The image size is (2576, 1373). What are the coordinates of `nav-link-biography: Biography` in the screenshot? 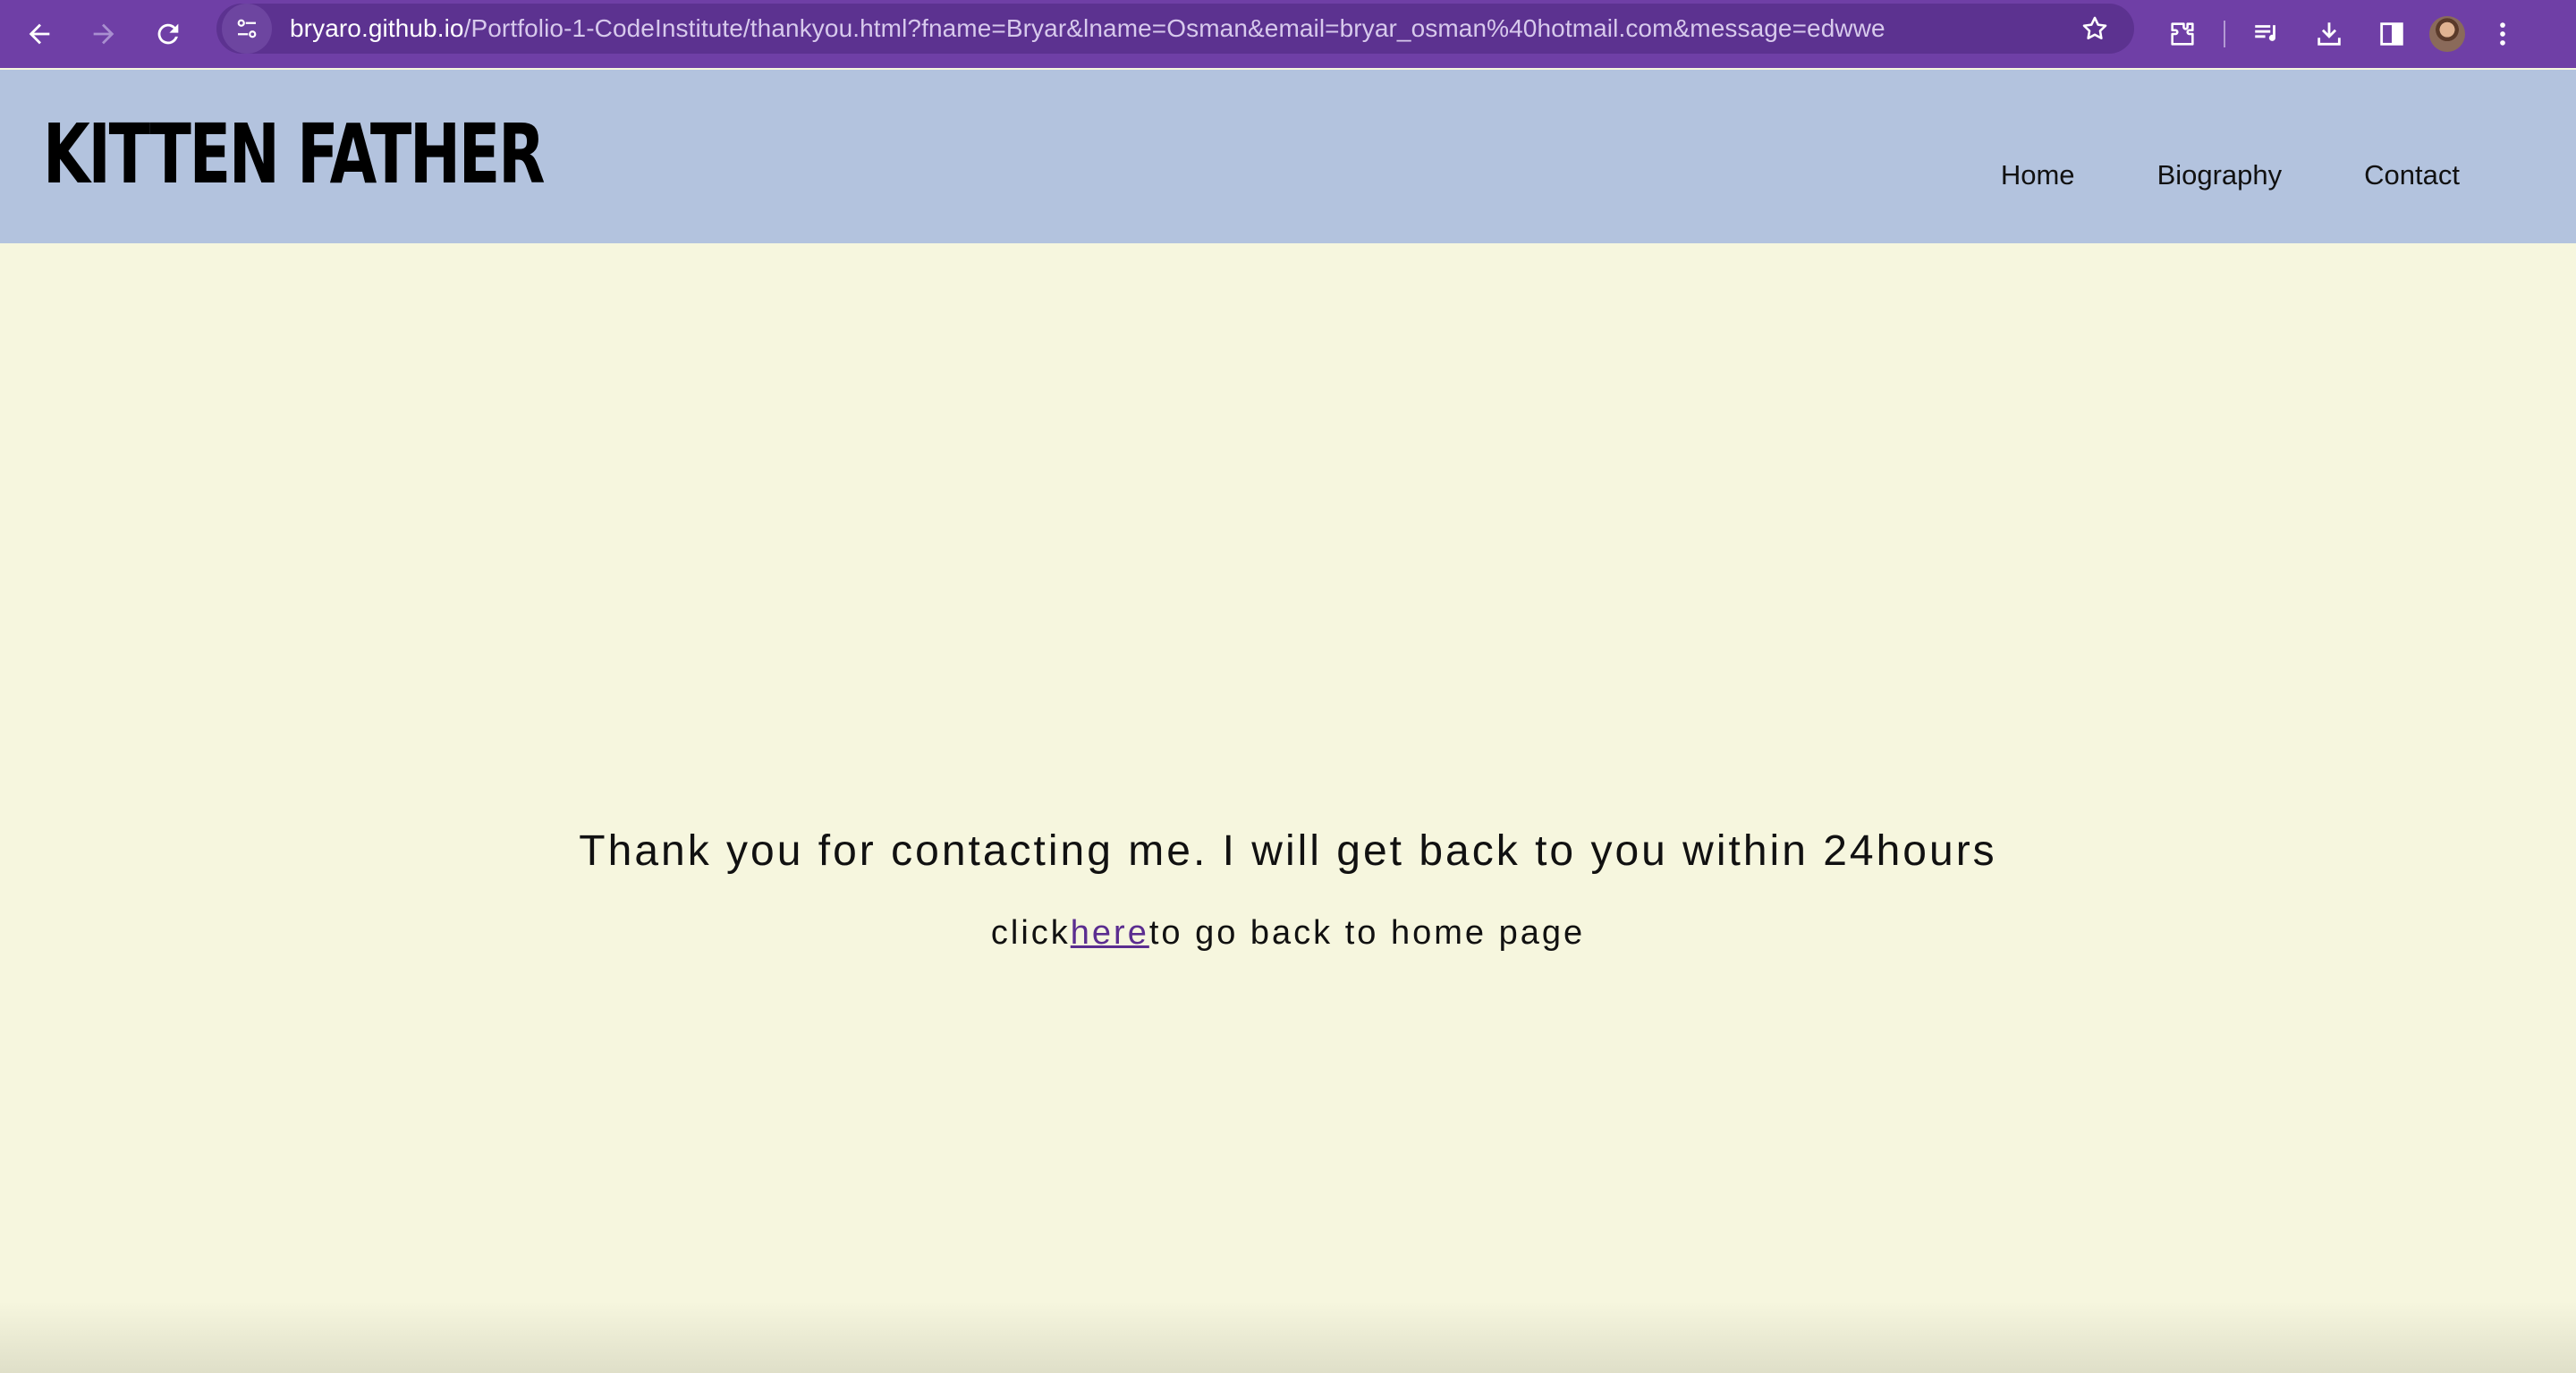 It's located at (2220, 175).